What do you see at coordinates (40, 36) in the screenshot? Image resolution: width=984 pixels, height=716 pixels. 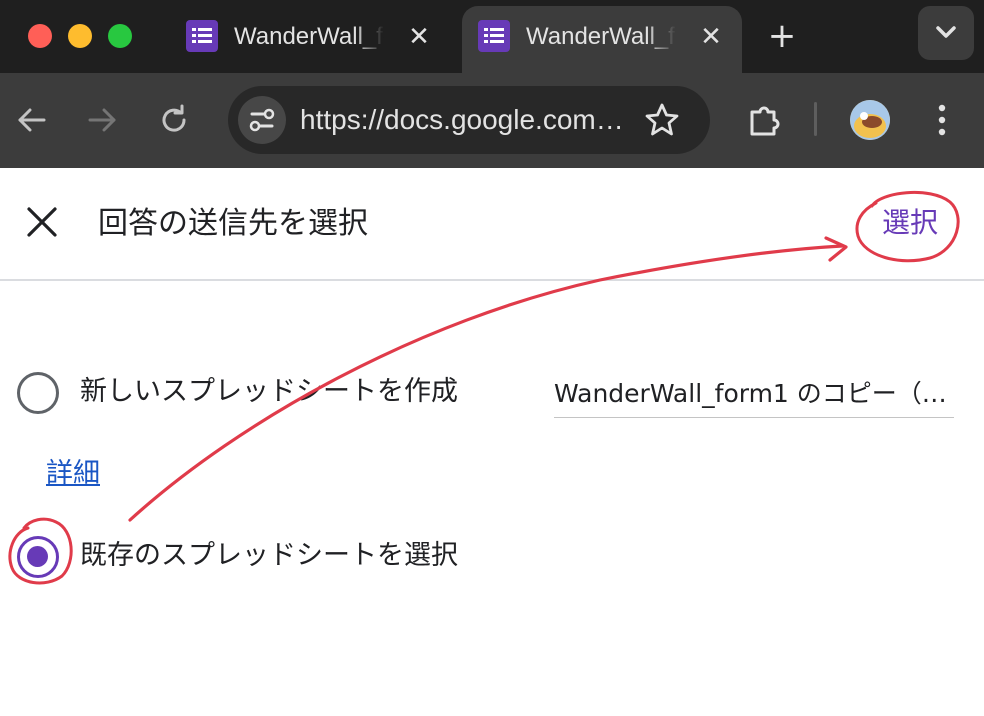 I see `window-close-button` at bounding box center [40, 36].